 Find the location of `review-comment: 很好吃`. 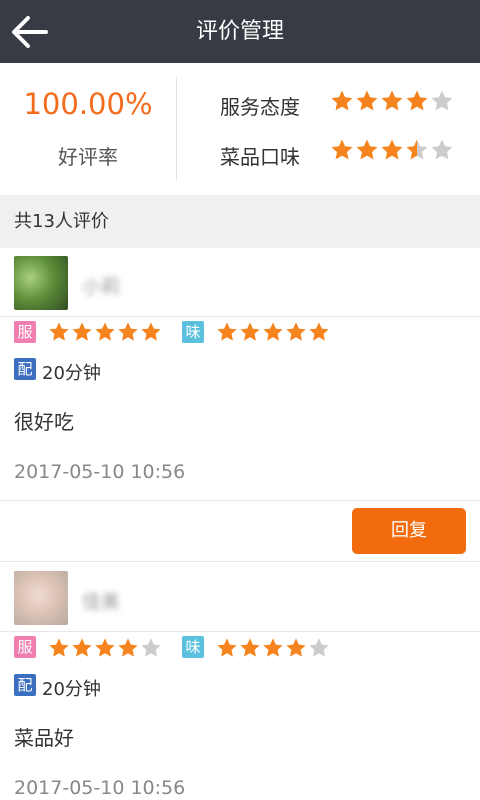

review-comment: 很好吃 is located at coordinates (44, 422).